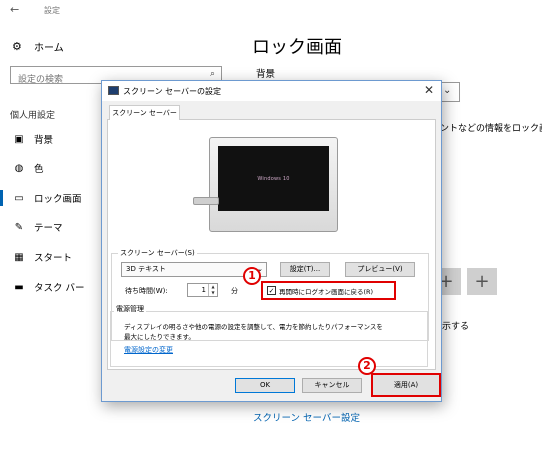  What do you see at coordinates (447, 90) in the screenshot?
I see `chevron-down-icon: ⌄` at bounding box center [447, 90].